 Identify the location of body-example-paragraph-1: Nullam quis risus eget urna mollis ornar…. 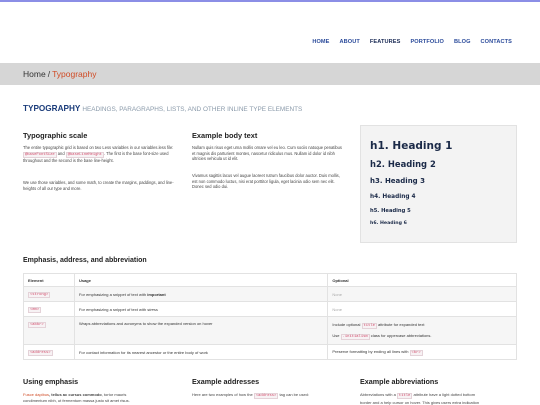
(267, 153).